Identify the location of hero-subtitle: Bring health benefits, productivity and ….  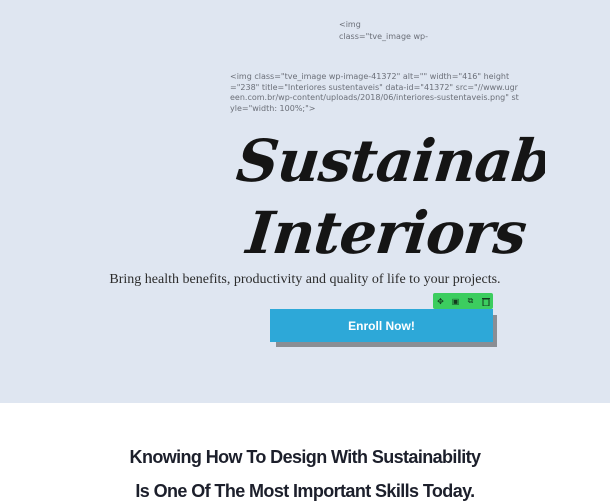
(305, 279).